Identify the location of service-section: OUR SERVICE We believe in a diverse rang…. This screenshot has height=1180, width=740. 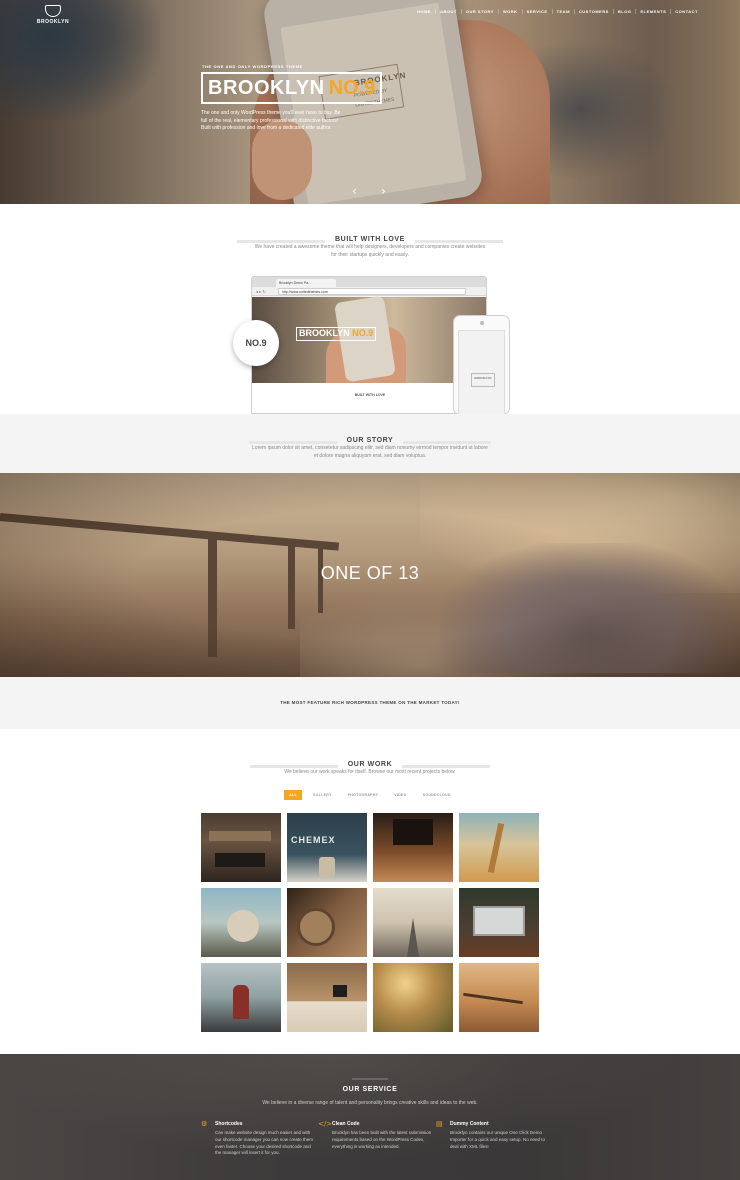
(370, 1117).